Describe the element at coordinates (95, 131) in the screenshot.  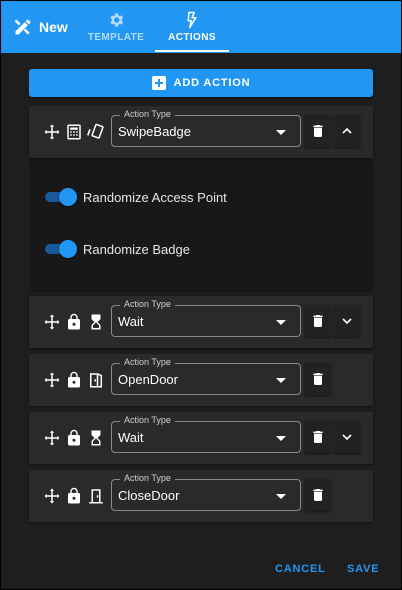
I see `badge-swipe-icon` at that location.